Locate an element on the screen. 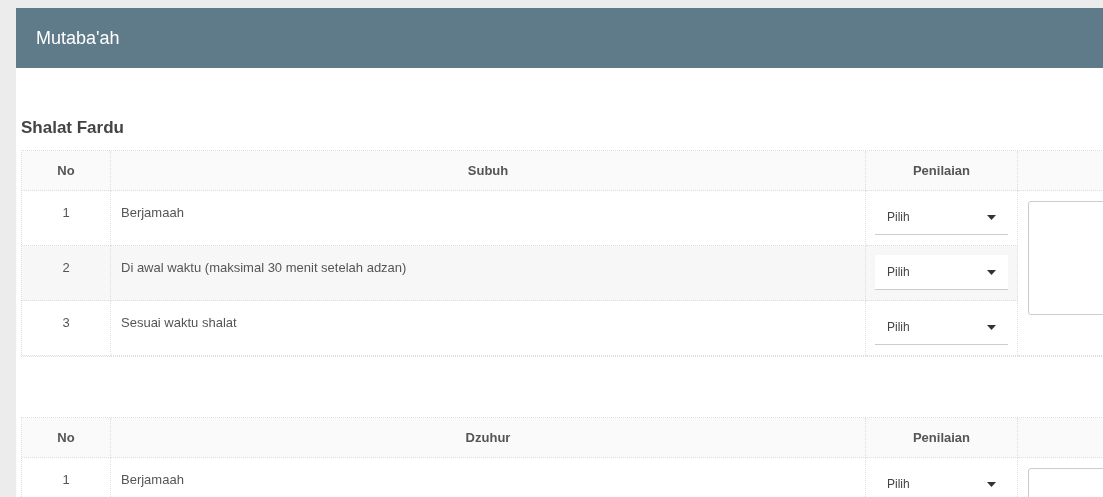 This screenshot has height=497, width=1103. table-cell: Berjamaah is located at coordinates (488, 218).